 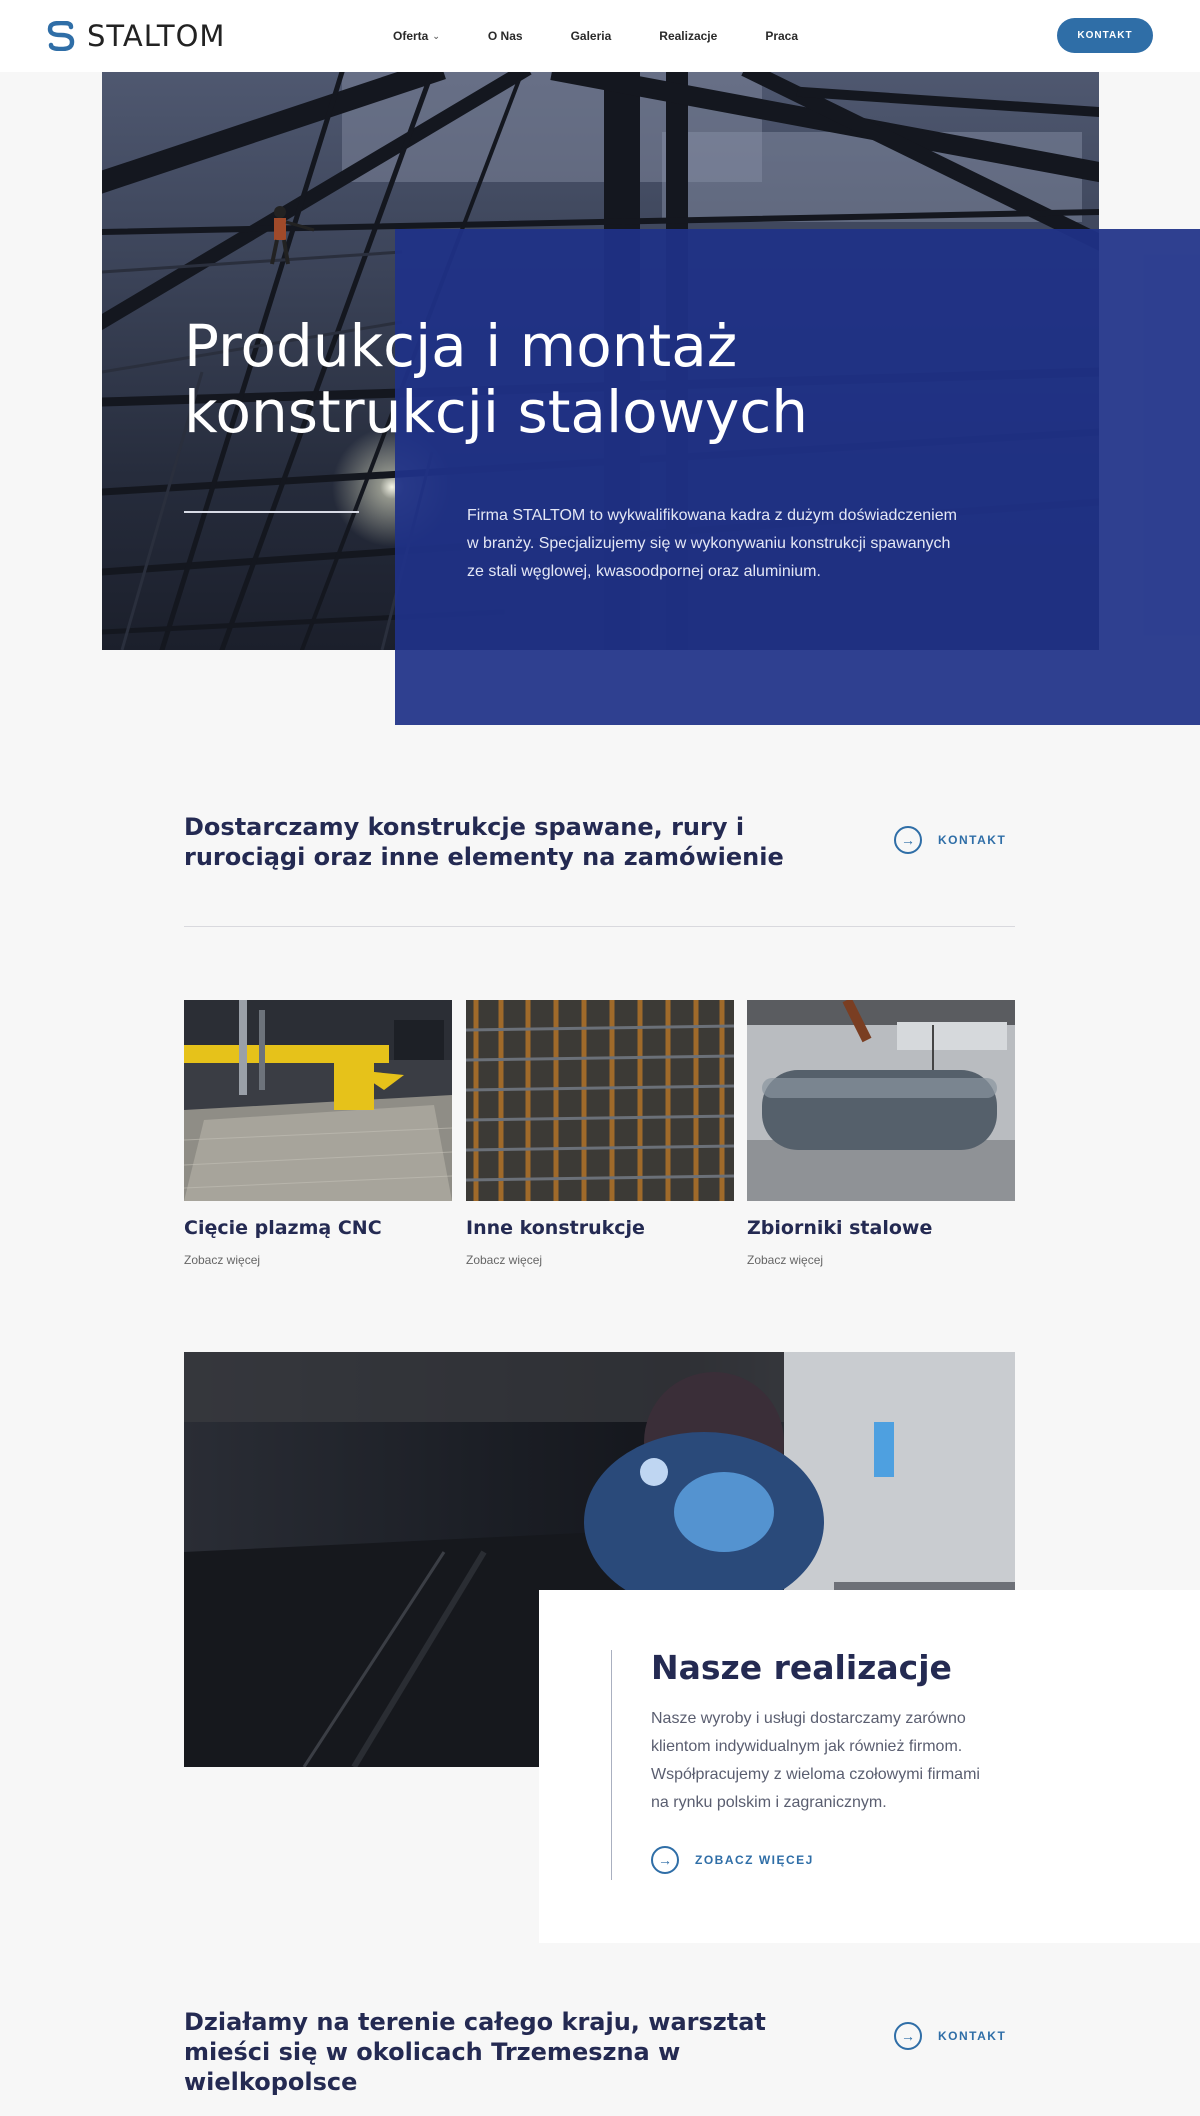 I want to click on nav-item-label: Praca, so click(x=782, y=36).